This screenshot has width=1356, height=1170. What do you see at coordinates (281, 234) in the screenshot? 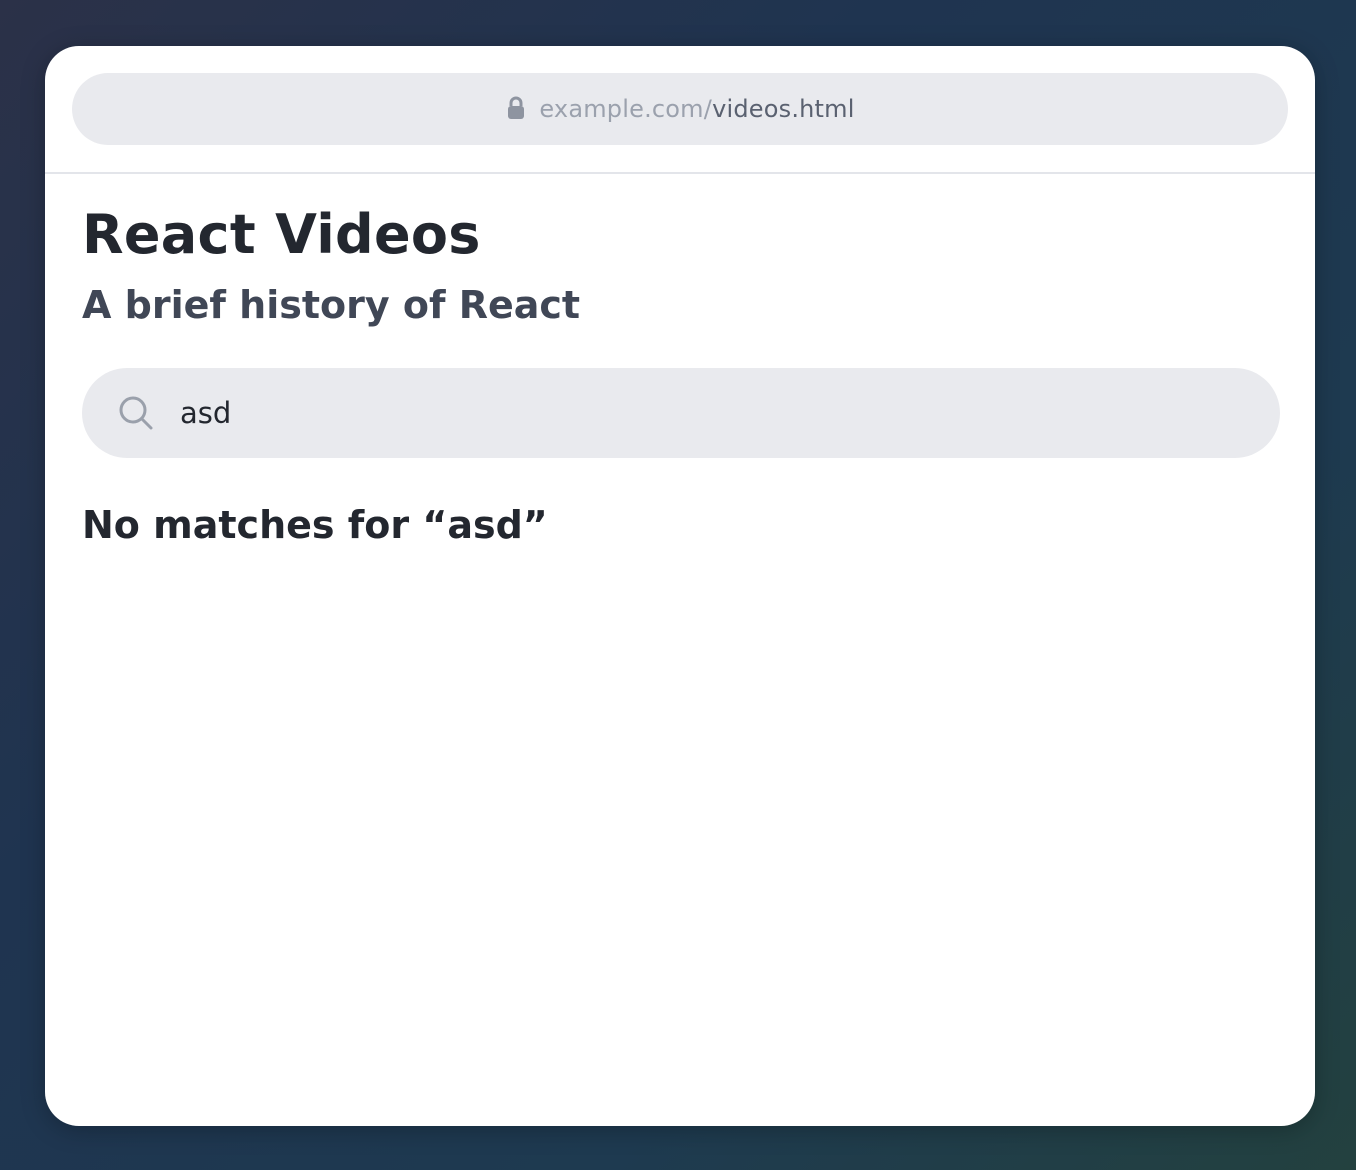
I see `page-title: React Videos` at bounding box center [281, 234].